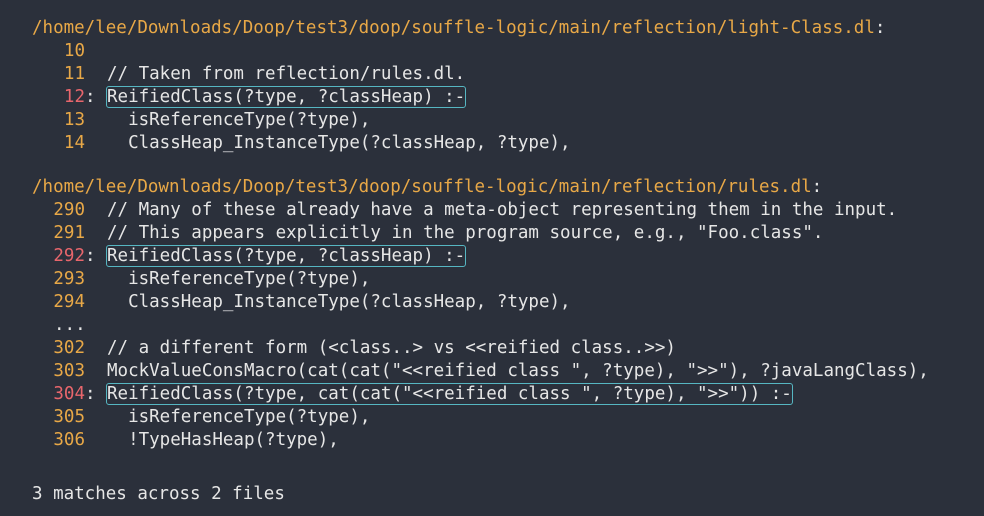 The width and height of the screenshot is (984, 516). Describe the element at coordinates (69, 279) in the screenshot. I see `line-number: 293` at that location.